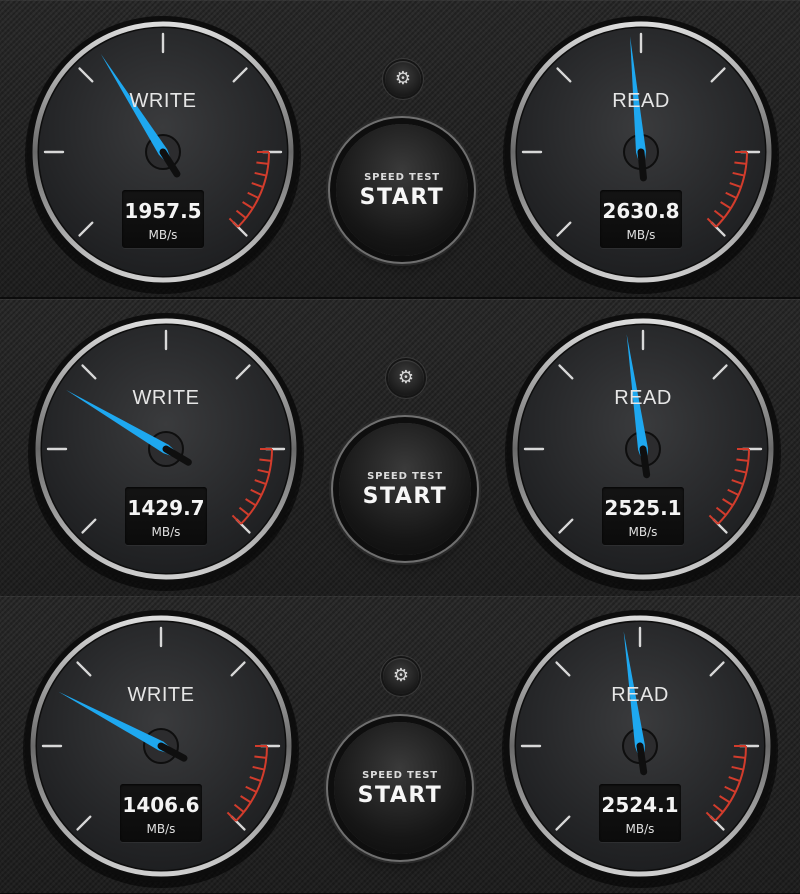 This screenshot has height=894, width=800. What do you see at coordinates (640, 805) in the screenshot?
I see `read-speed-value: 2524.1` at bounding box center [640, 805].